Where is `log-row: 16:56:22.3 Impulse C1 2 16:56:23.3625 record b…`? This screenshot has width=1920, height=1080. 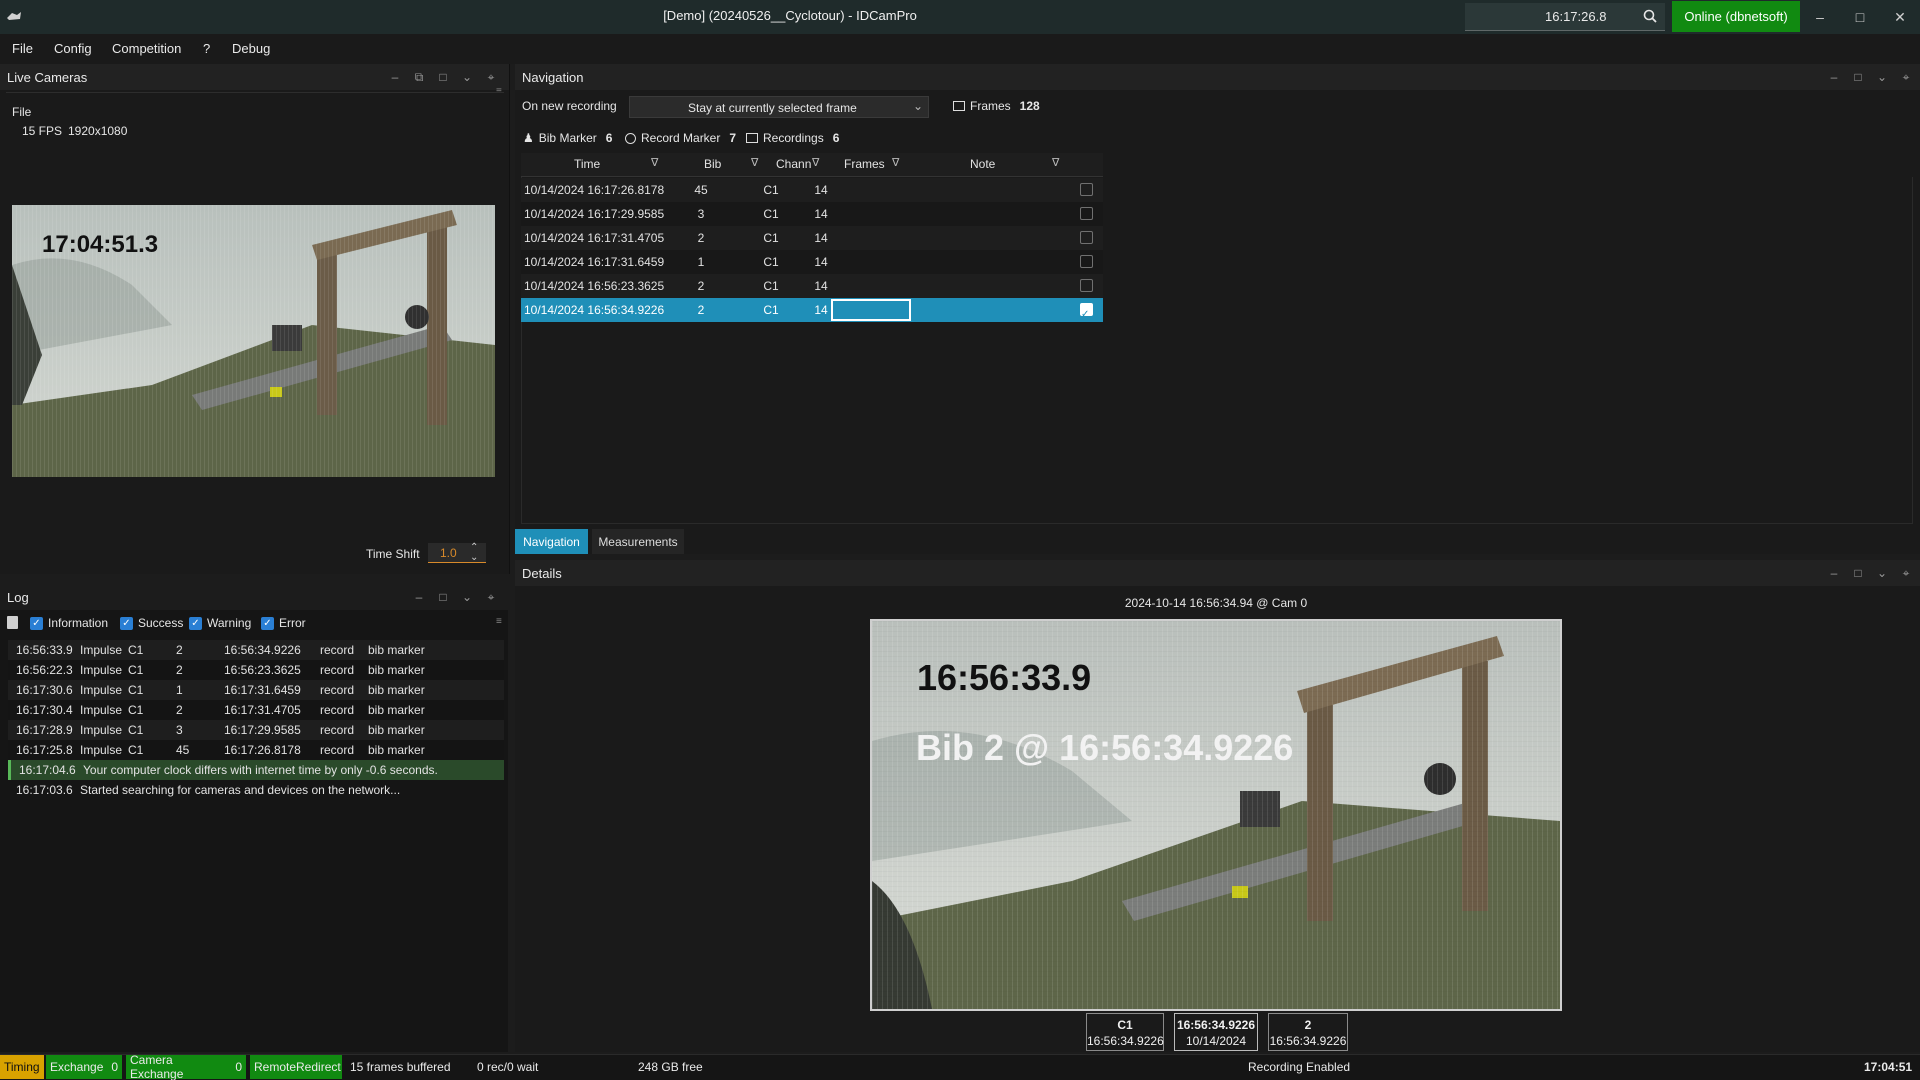
log-row: 16:56:22.3 Impulse C1 2 16:56:23.3625 record b… is located at coordinates (256, 670).